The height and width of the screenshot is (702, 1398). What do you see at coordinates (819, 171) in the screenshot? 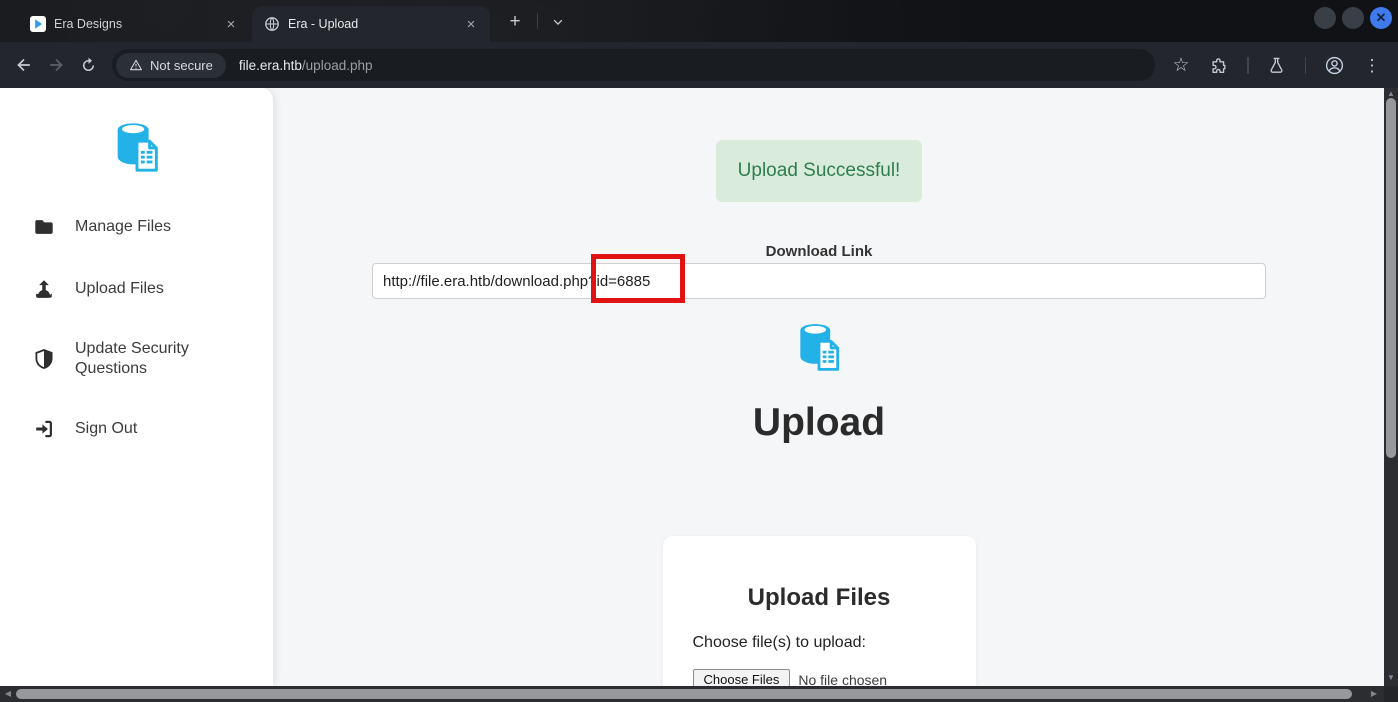
I see `upload-success-banner: Upload Successful!` at bounding box center [819, 171].